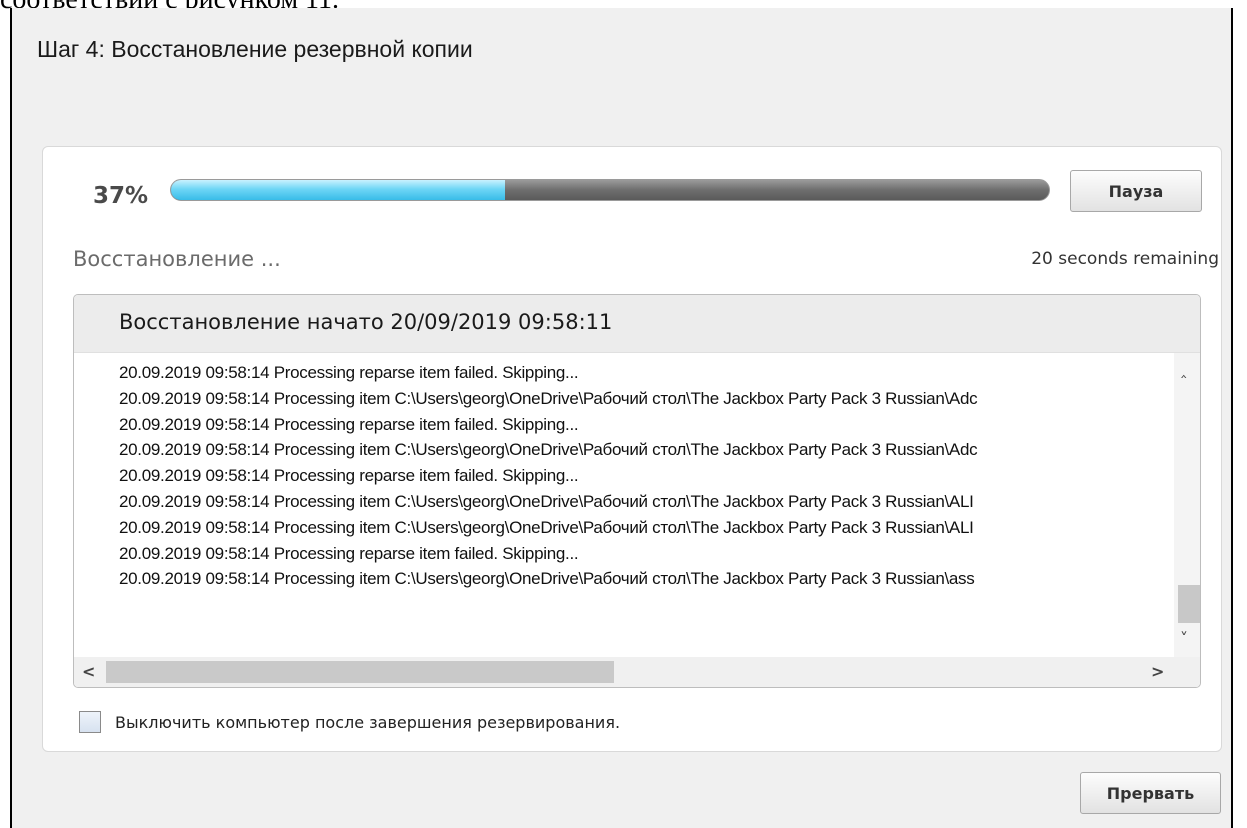 This screenshot has width=1247, height=828. Describe the element at coordinates (255, 49) in the screenshot. I see `step-title: Шаг 4: Восстановление резервной копии` at that location.